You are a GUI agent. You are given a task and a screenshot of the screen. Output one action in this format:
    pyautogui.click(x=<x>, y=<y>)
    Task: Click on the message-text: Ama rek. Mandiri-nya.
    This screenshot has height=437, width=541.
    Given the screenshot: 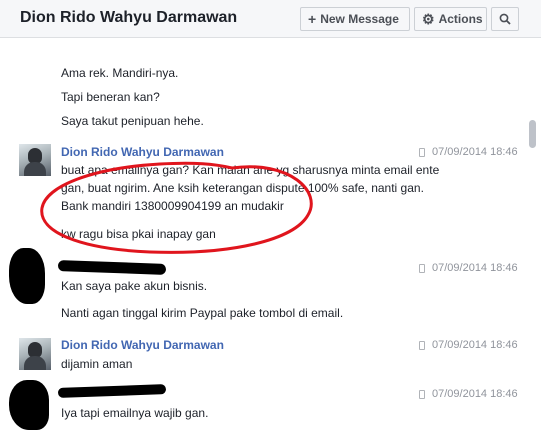 What is the action you would take?
    pyautogui.click(x=120, y=73)
    